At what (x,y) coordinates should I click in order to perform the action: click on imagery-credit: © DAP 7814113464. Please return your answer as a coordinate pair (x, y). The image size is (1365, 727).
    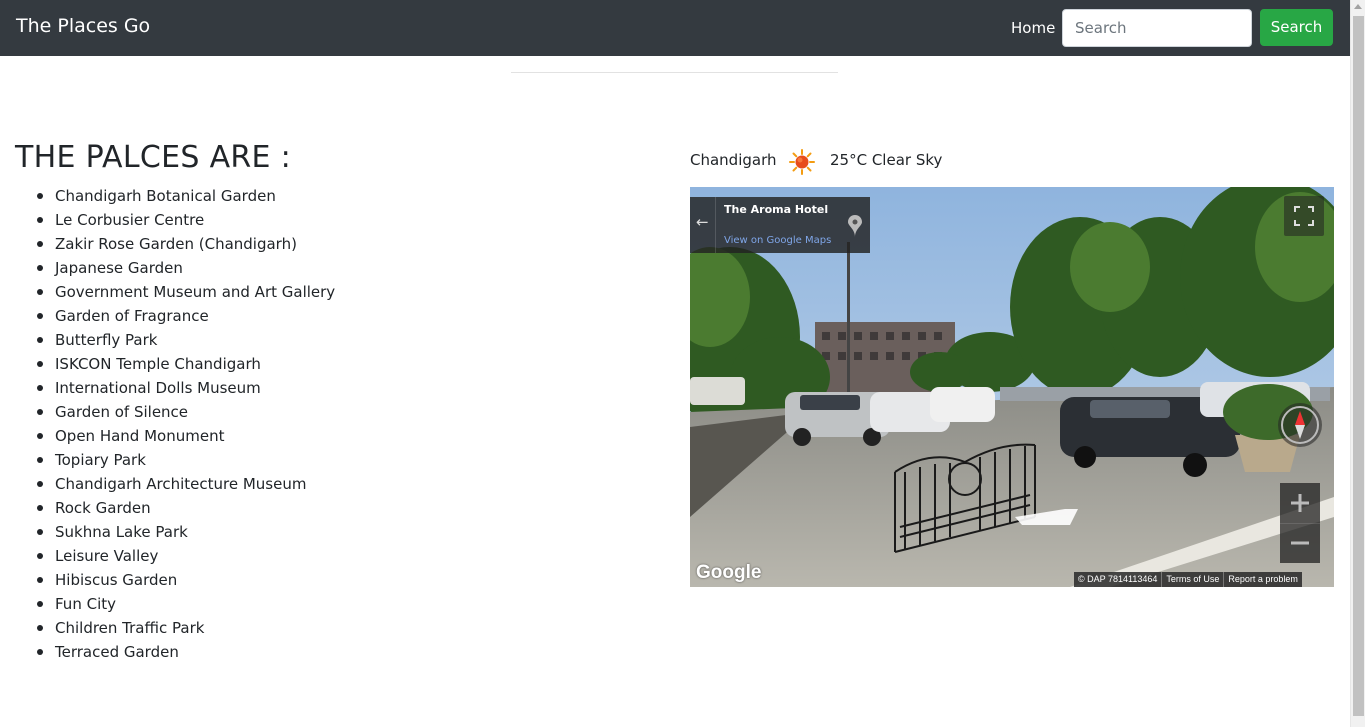
    Looking at the image, I should click on (1118, 579).